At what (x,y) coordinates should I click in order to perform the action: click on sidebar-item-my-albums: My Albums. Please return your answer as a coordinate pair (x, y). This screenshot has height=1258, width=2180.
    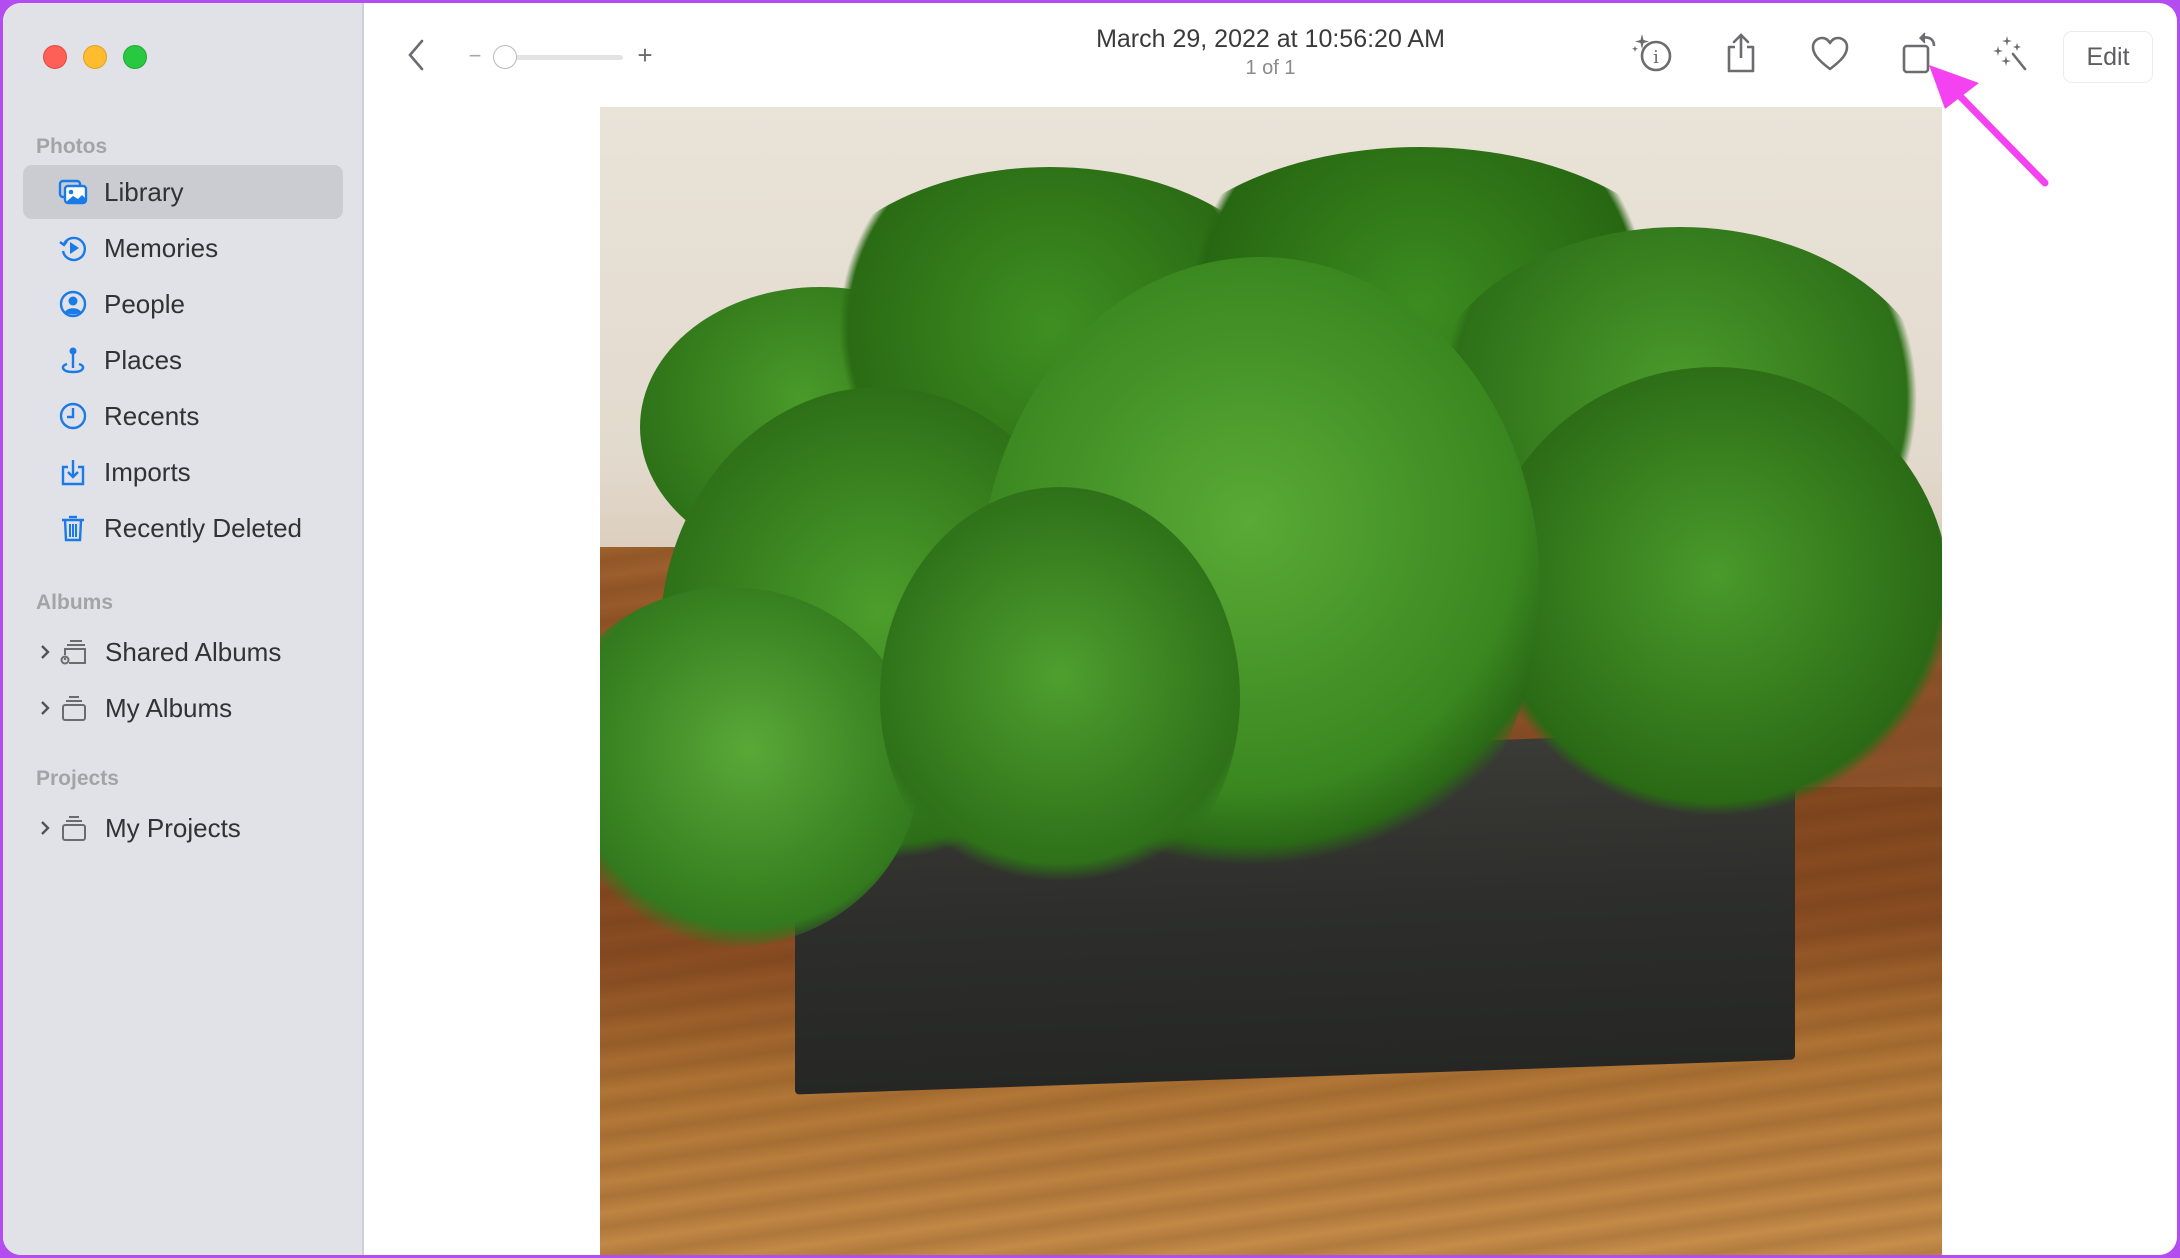
    Looking at the image, I should click on (183, 708).